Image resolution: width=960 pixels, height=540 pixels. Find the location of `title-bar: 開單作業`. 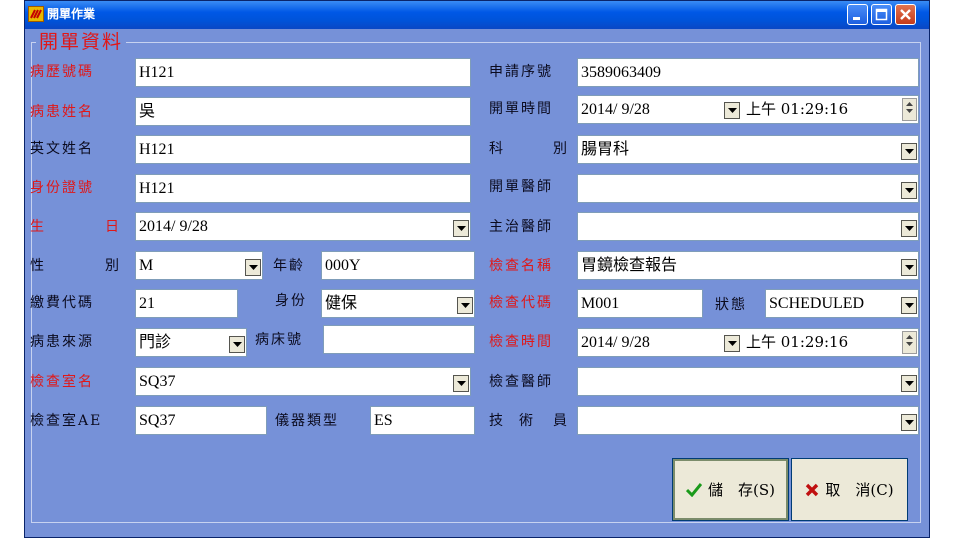

title-bar: 開單作業 is located at coordinates (477, 15).